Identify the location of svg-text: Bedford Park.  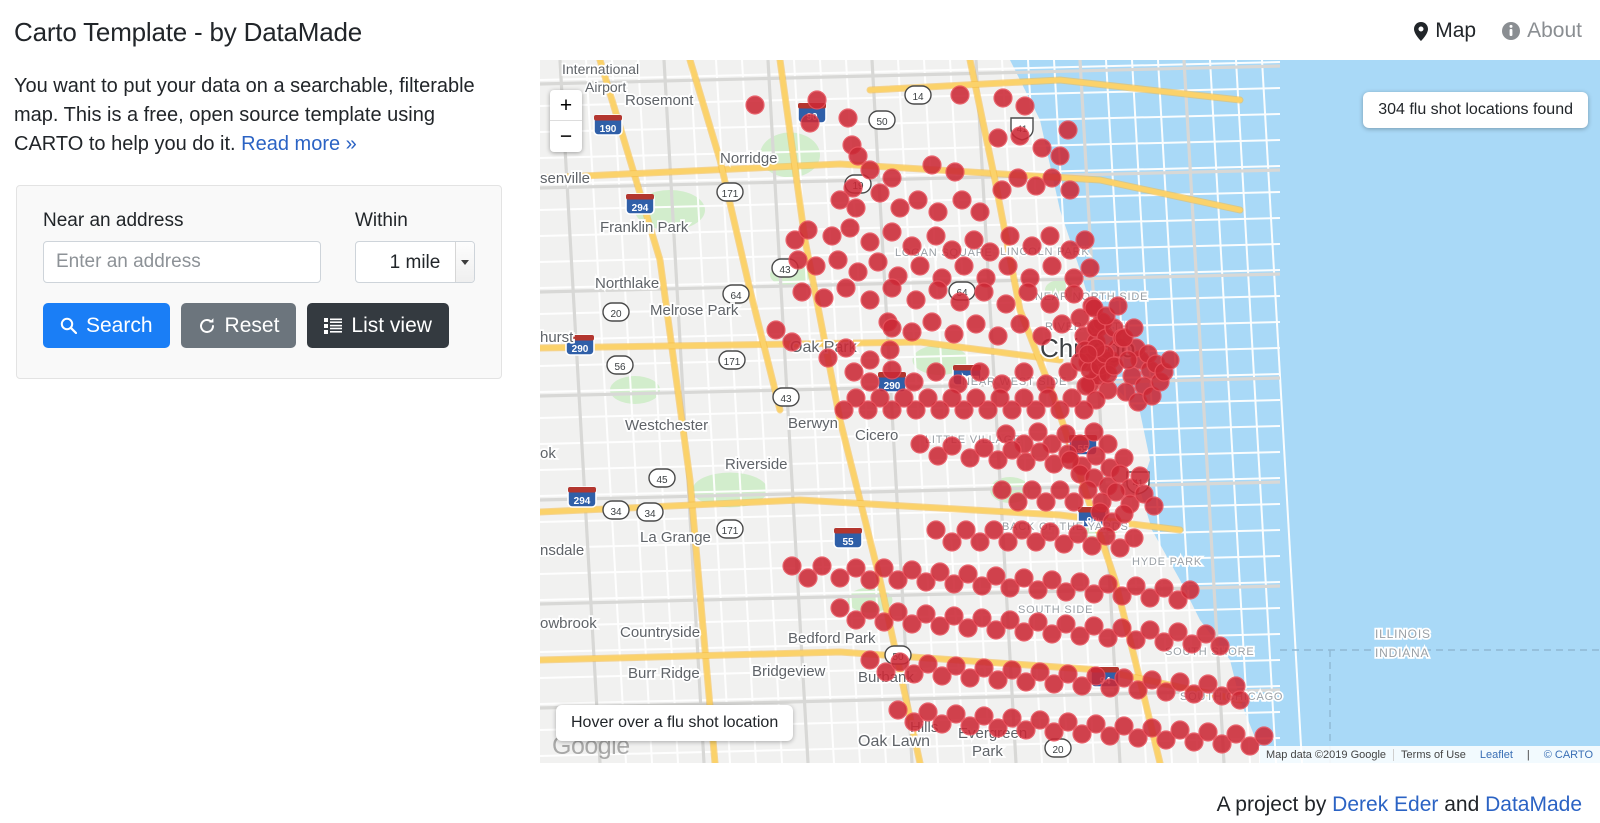
(832, 638).